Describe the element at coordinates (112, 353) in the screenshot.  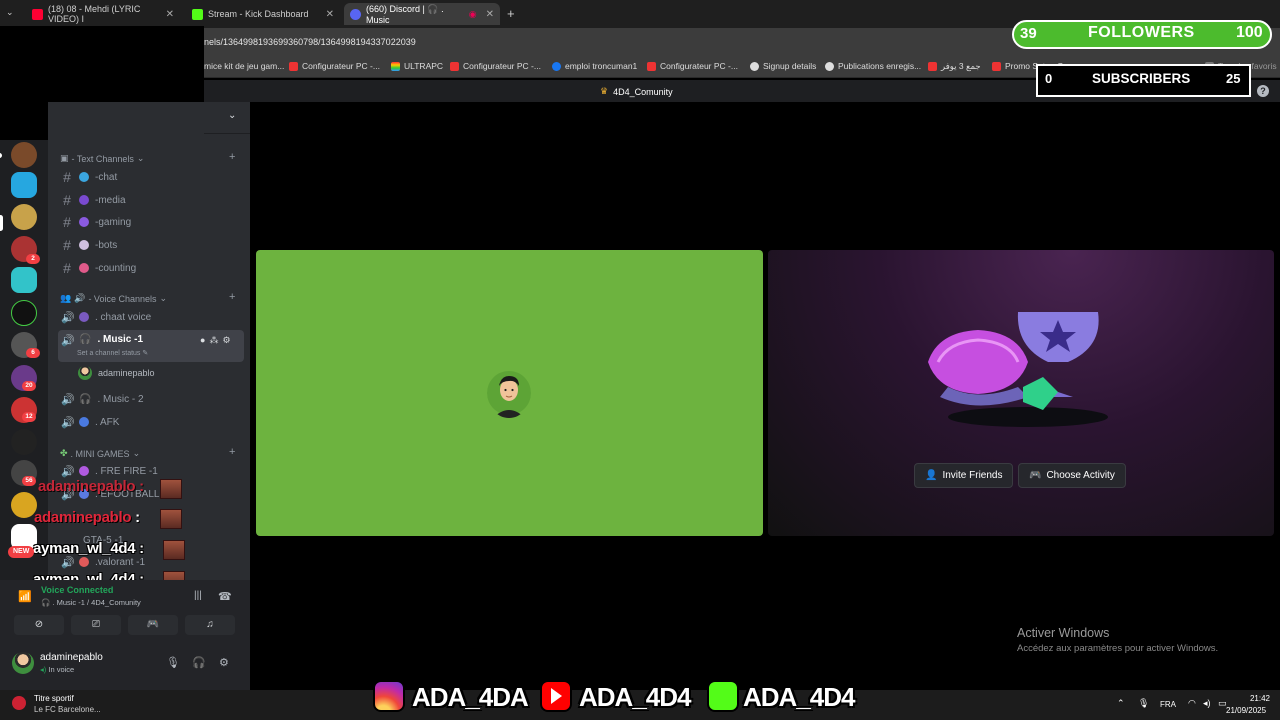
I see `channel-status: Set a channel status ✎` at that location.